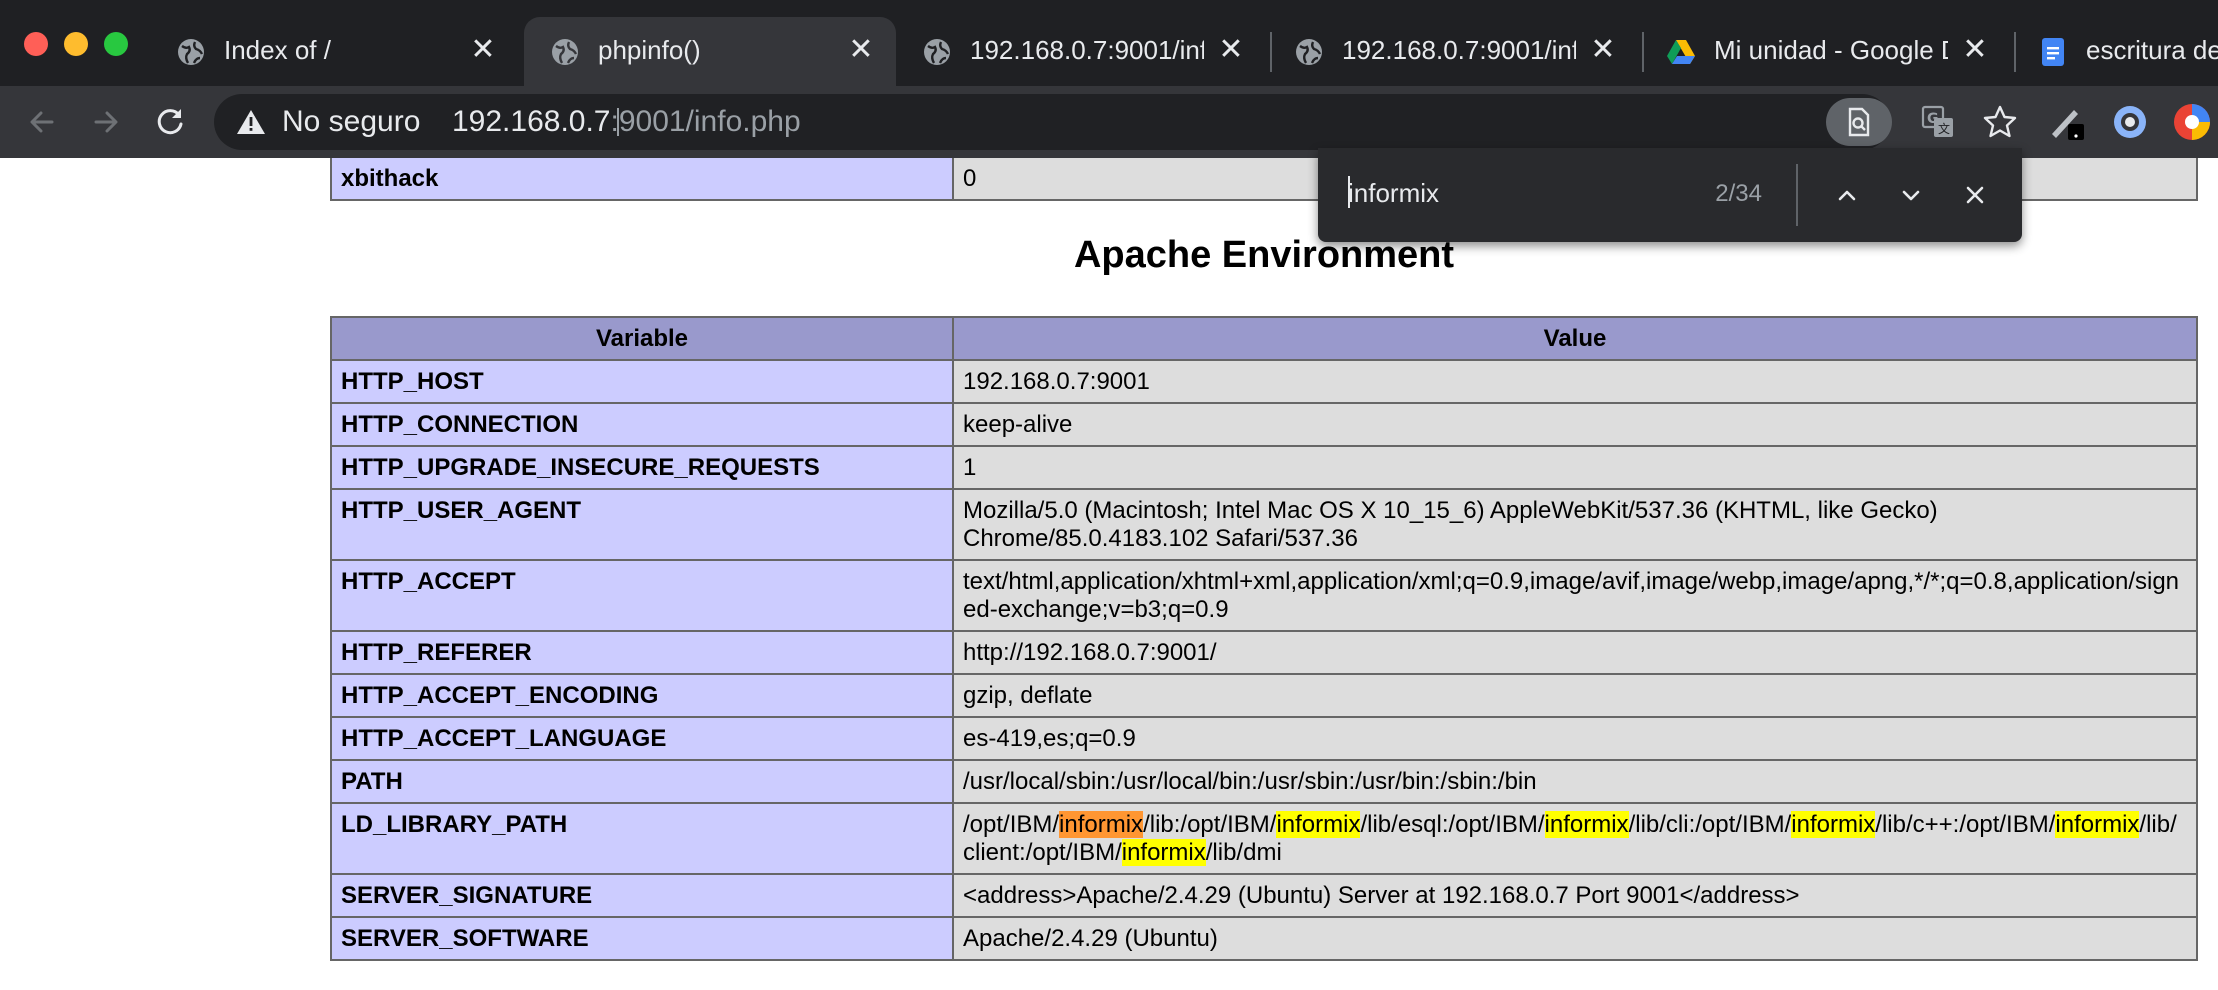 This screenshot has height=990, width=2218. Describe the element at coordinates (649, 50) in the screenshot. I see `tab-title: phpinfo()` at that location.